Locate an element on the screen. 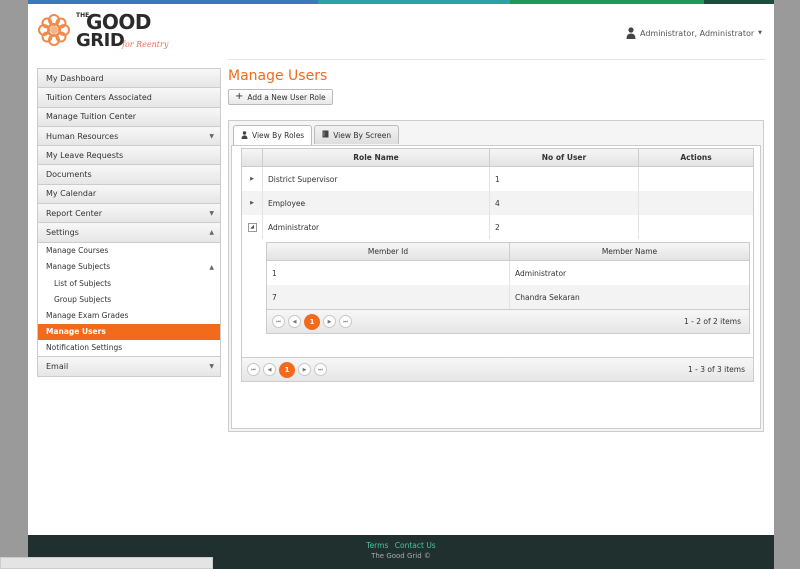 This screenshot has height=569, width=800. grid-header: Role Name No of User Actions is located at coordinates (497, 158).